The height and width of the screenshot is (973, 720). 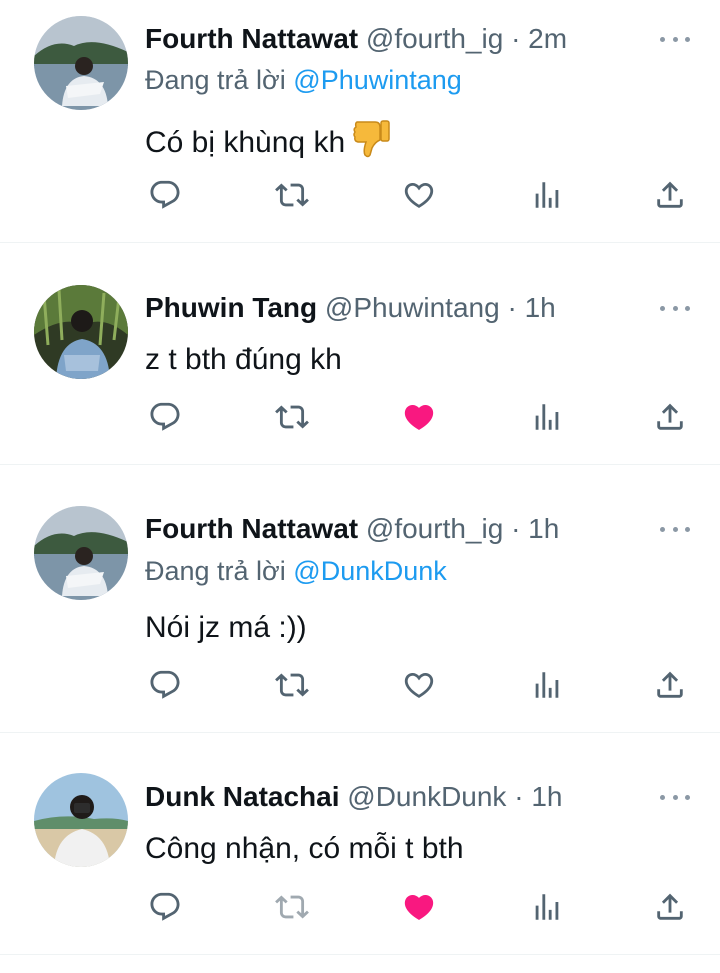 What do you see at coordinates (242, 796) in the screenshot?
I see `author-name: Dunk Natachai` at bounding box center [242, 796].